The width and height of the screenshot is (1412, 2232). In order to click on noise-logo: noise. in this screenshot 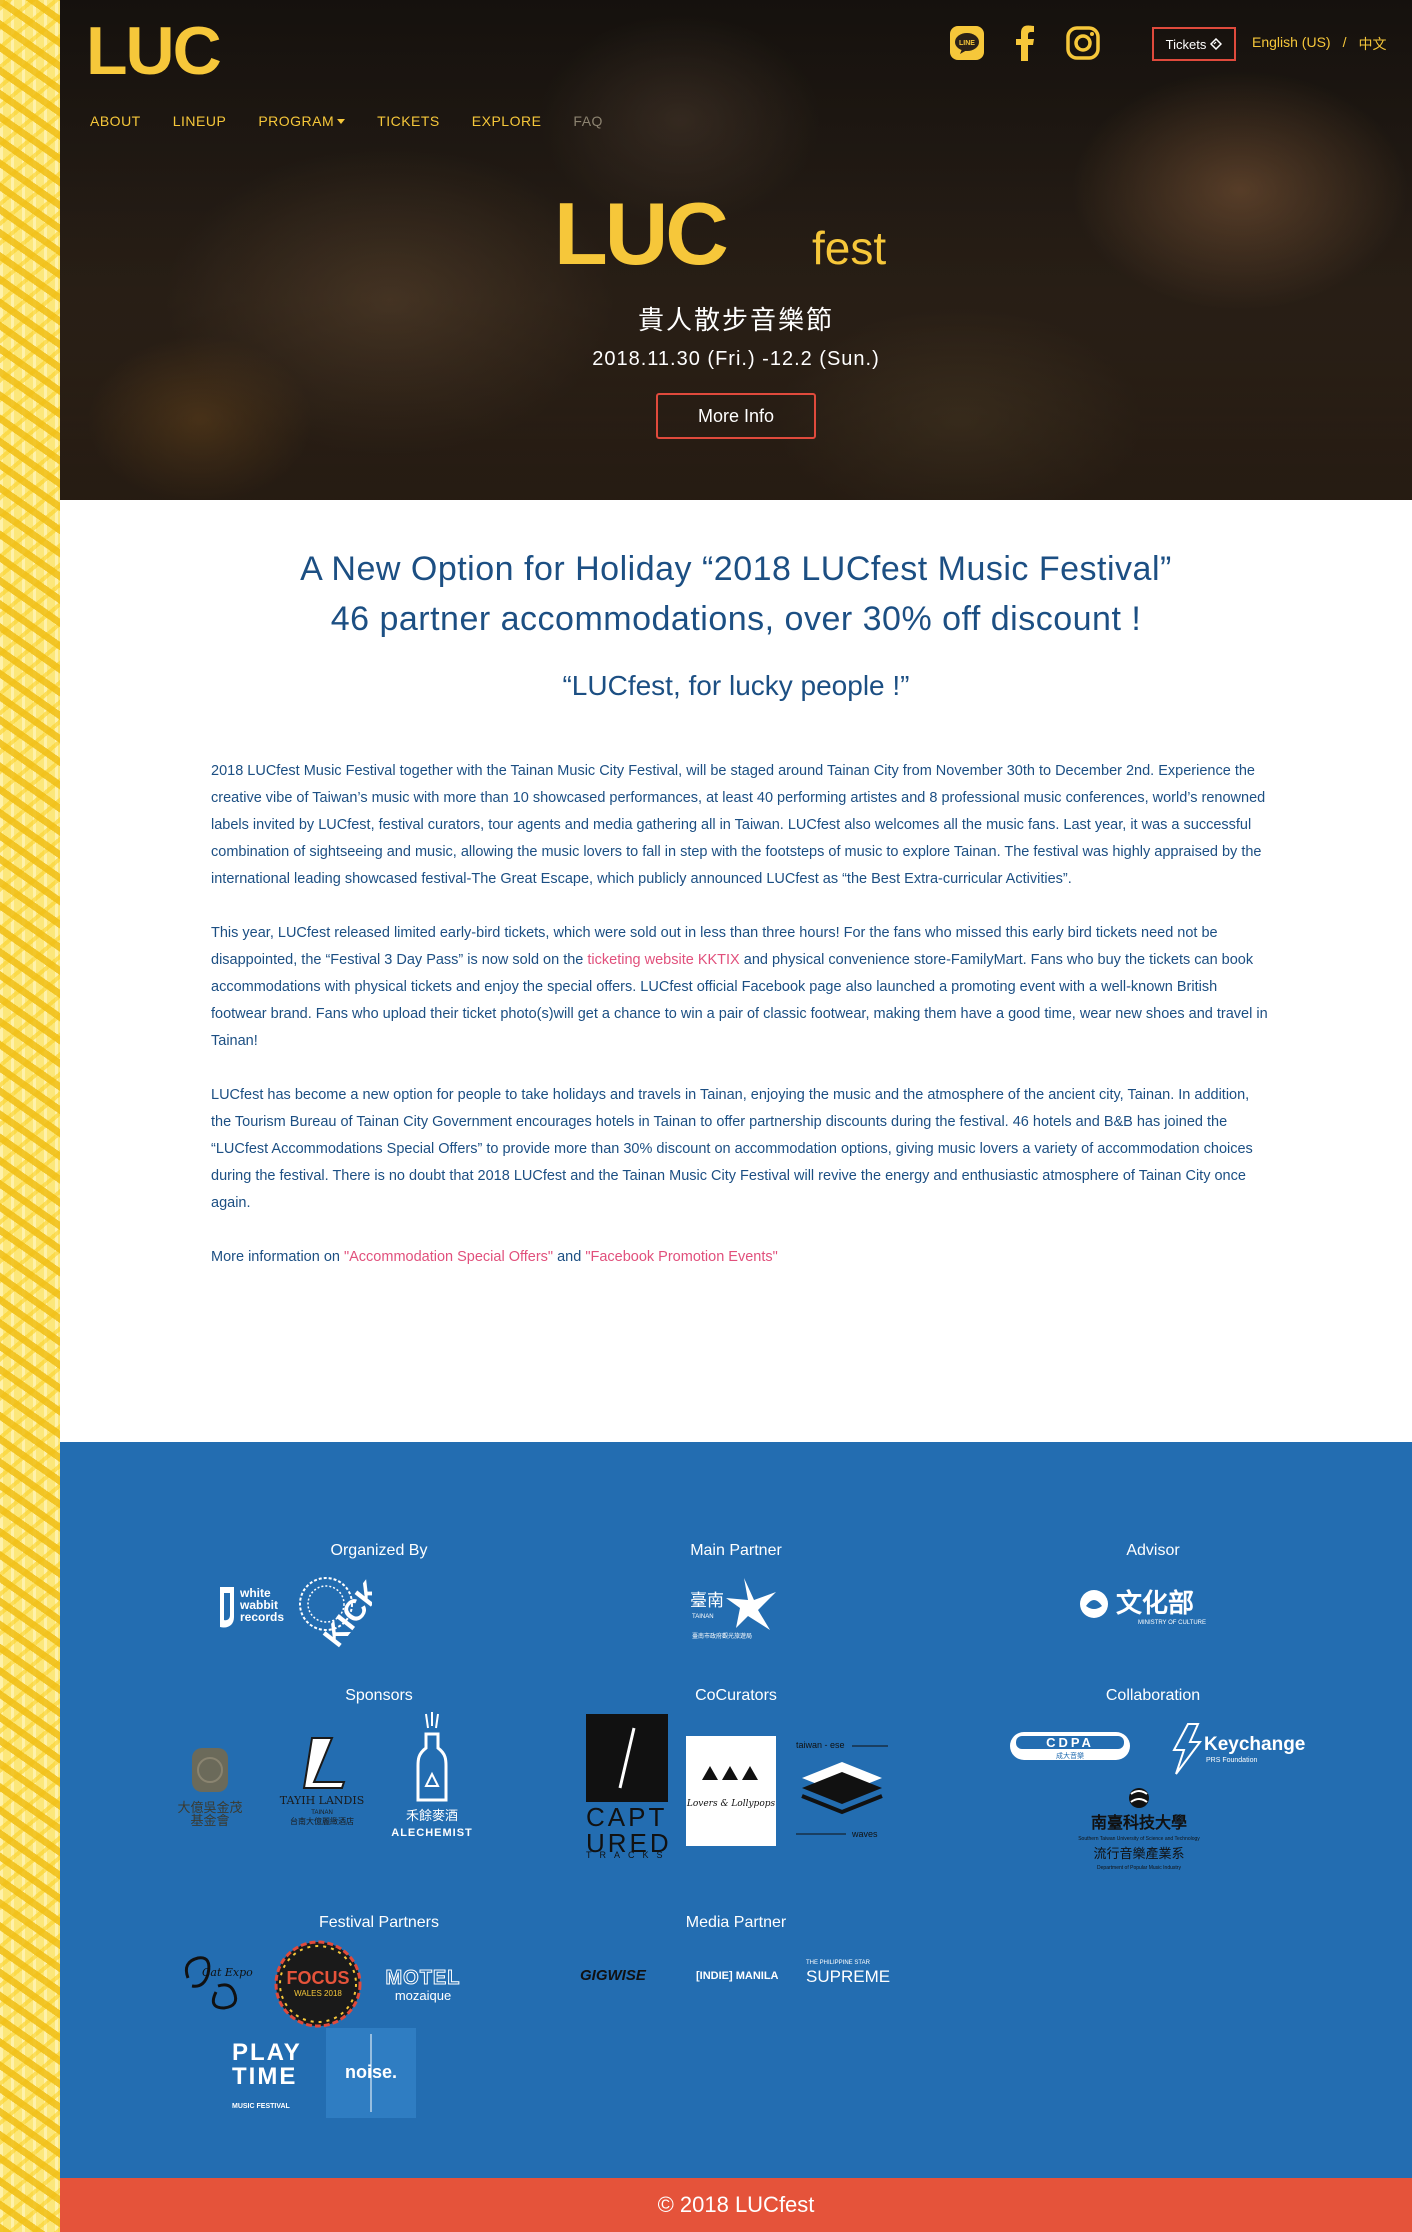, I will do `click(371, 2073)`.